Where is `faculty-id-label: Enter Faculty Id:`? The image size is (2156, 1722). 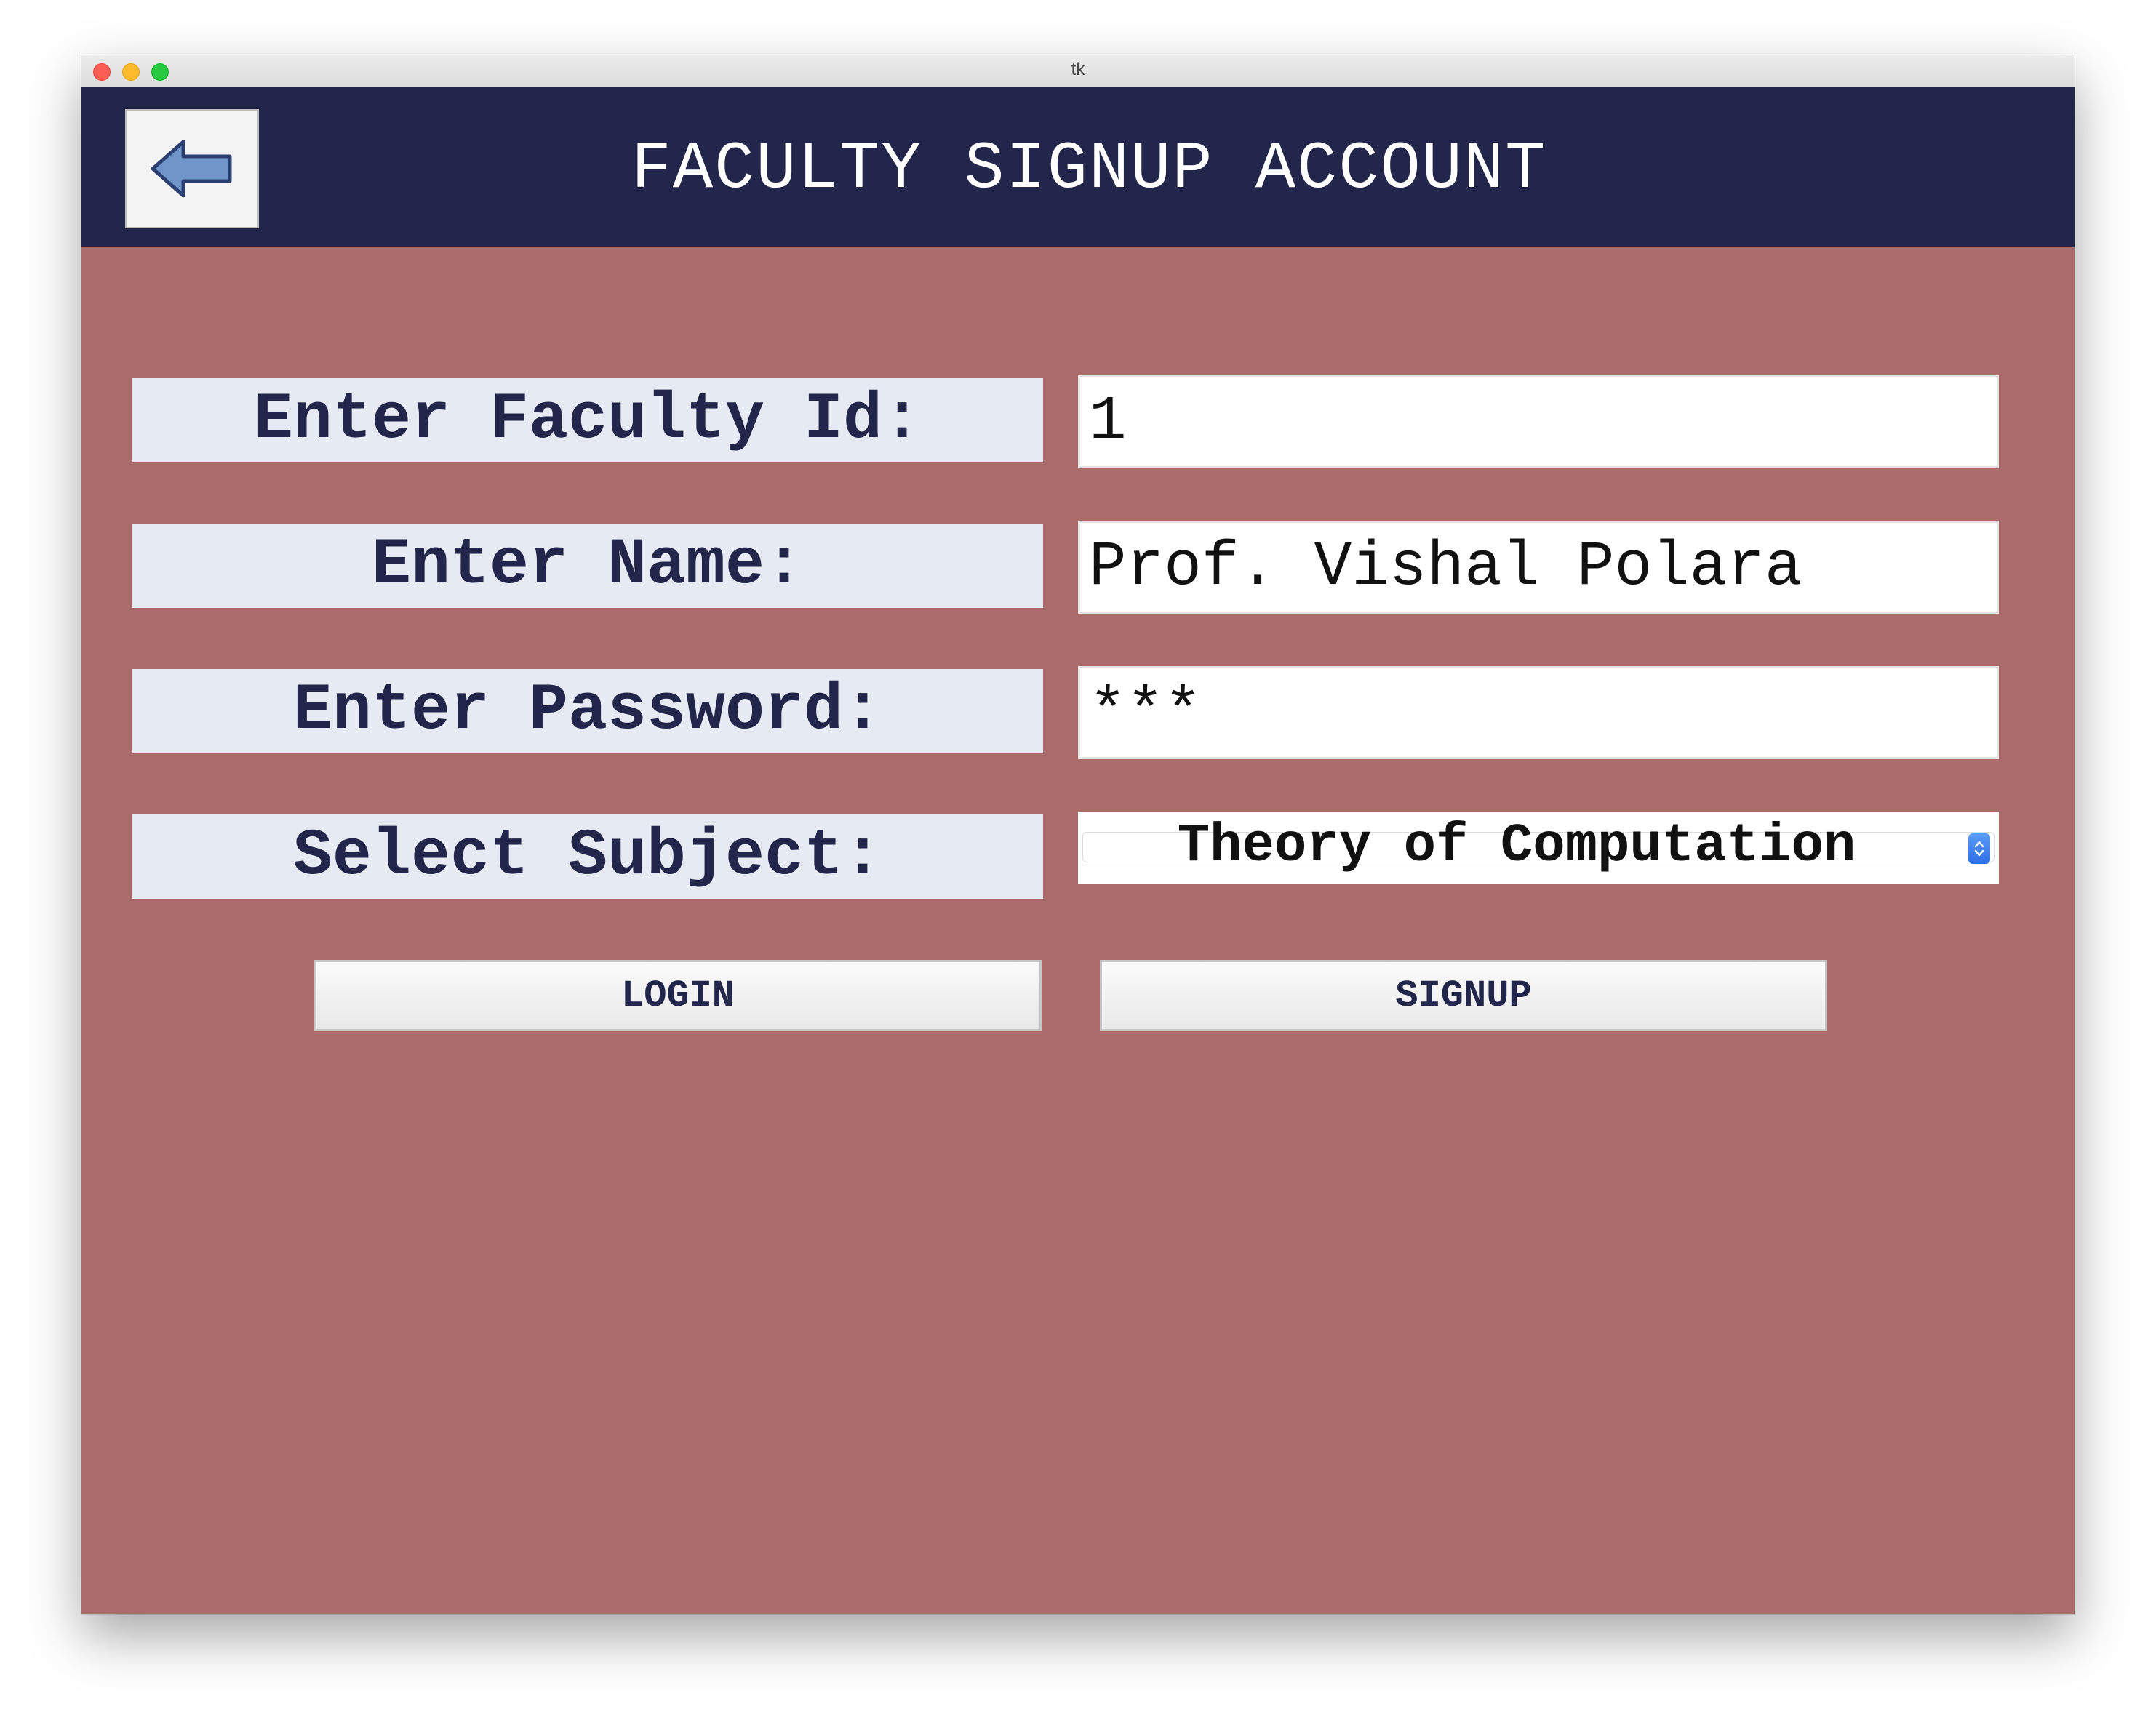
faculty-id-label: Enter Faculty Id: is located at coordinates (587, 420).